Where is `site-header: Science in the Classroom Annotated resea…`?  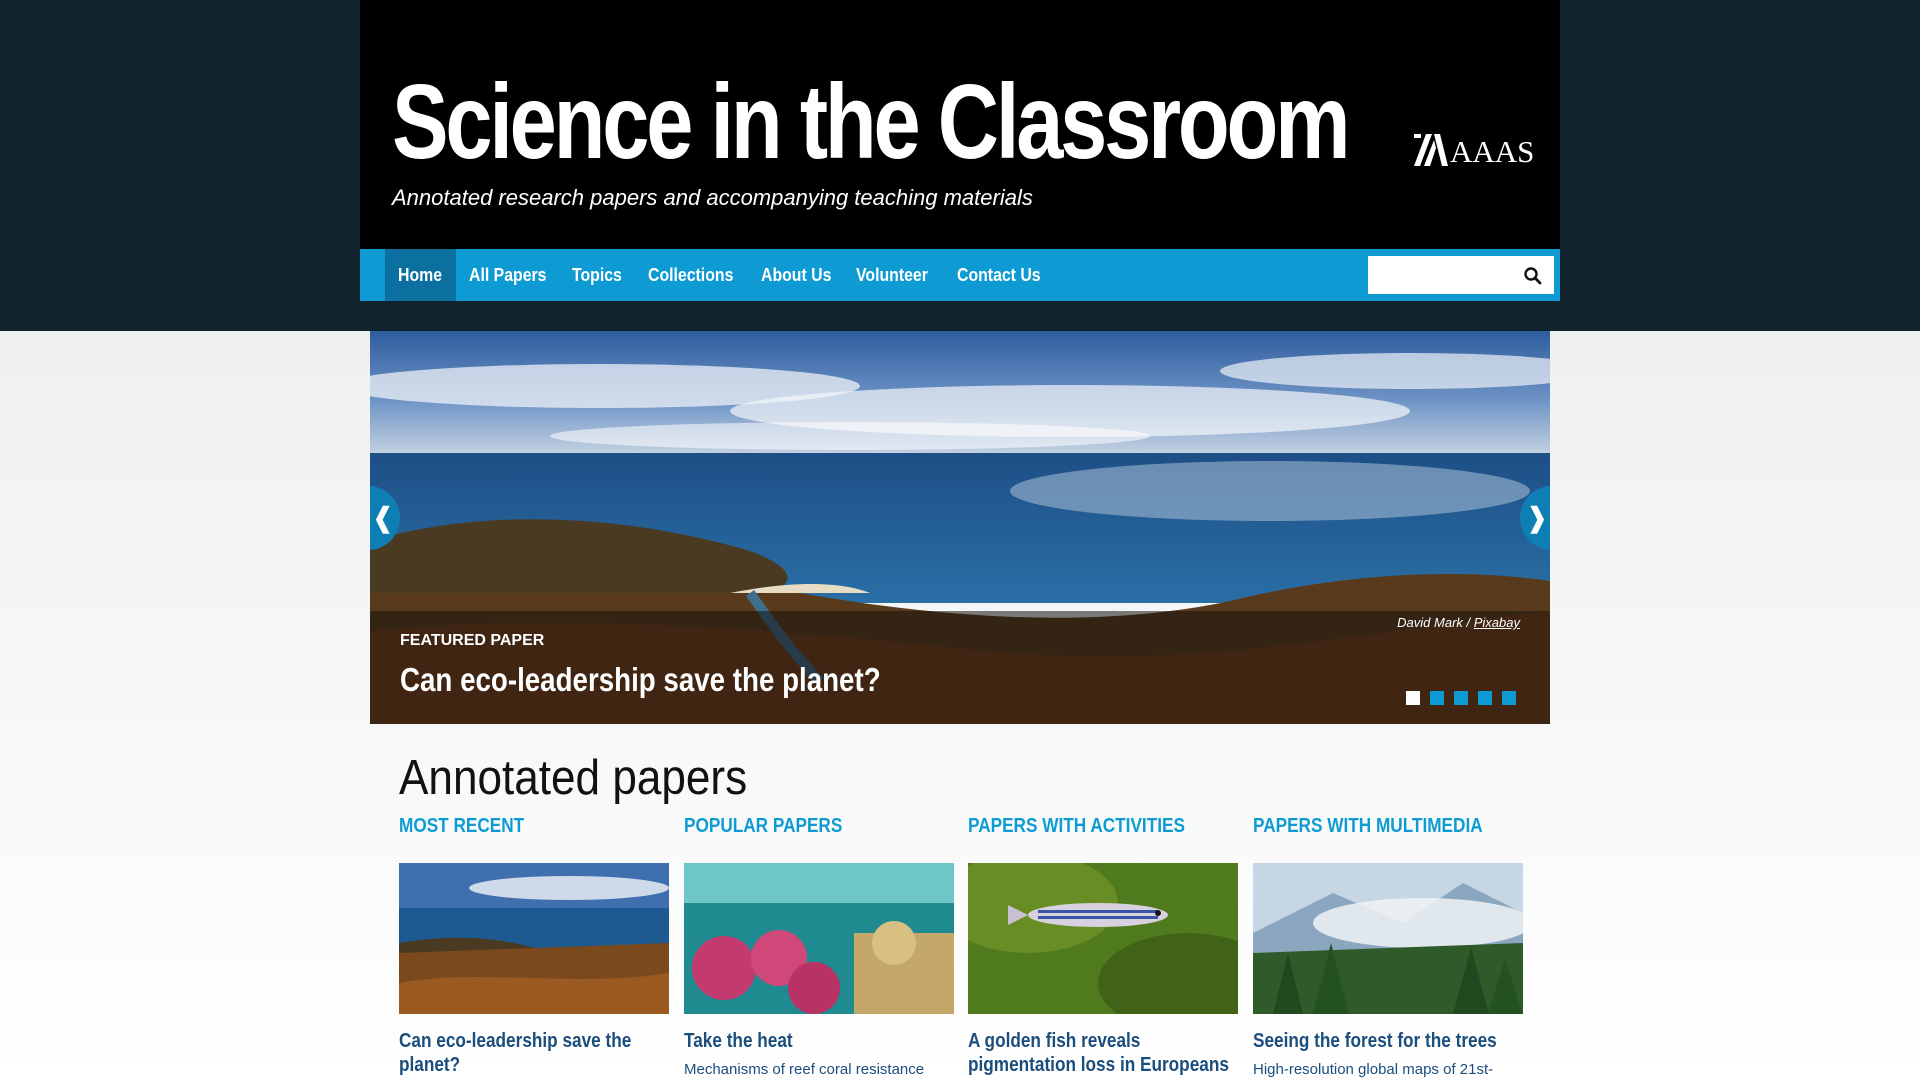
site-header: Science in the Classroom Annotated resea… is located at coordinates (960, 124).